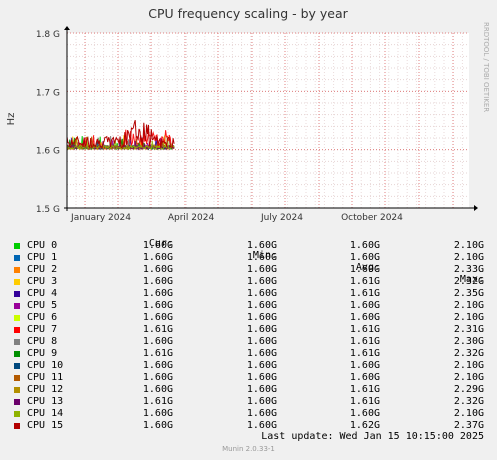 The image size is (497, 460). Describe the element at coordinates (48, 152) in the screenshot. I see `y-tick-label: 1.6 G` at that location.